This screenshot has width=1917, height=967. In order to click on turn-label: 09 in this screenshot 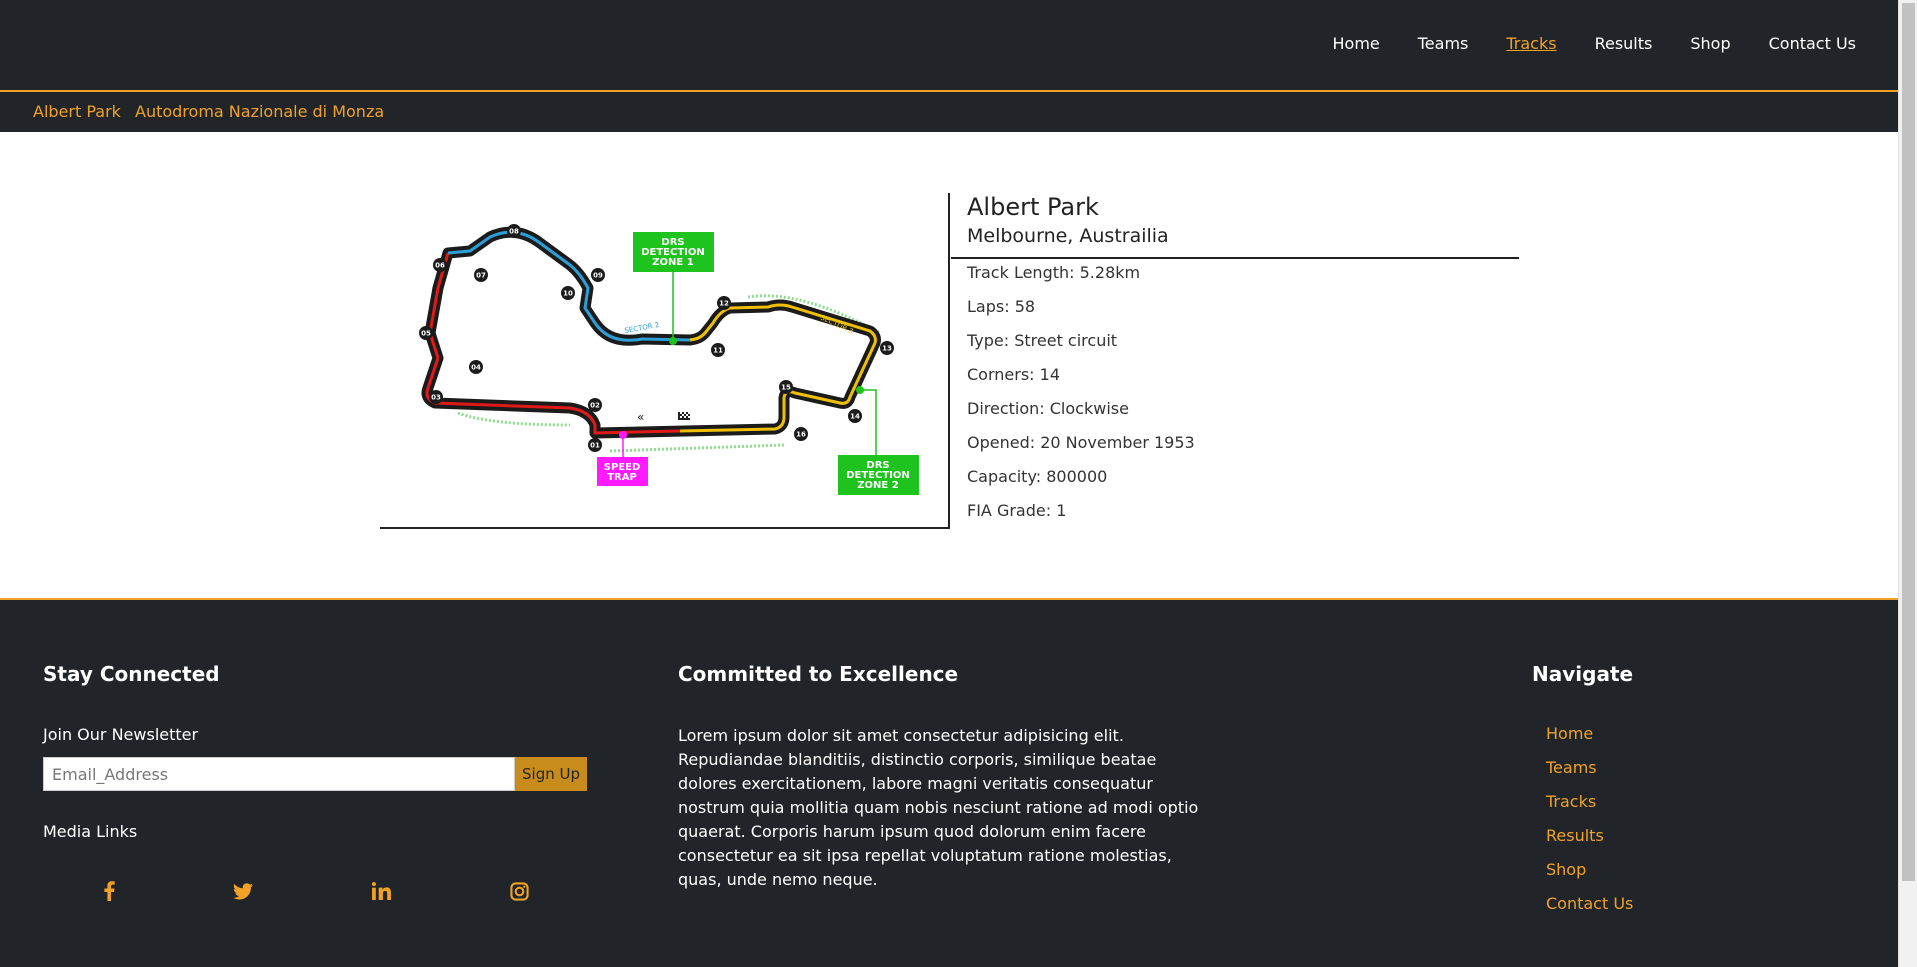, I will do `click(598, 276)`.